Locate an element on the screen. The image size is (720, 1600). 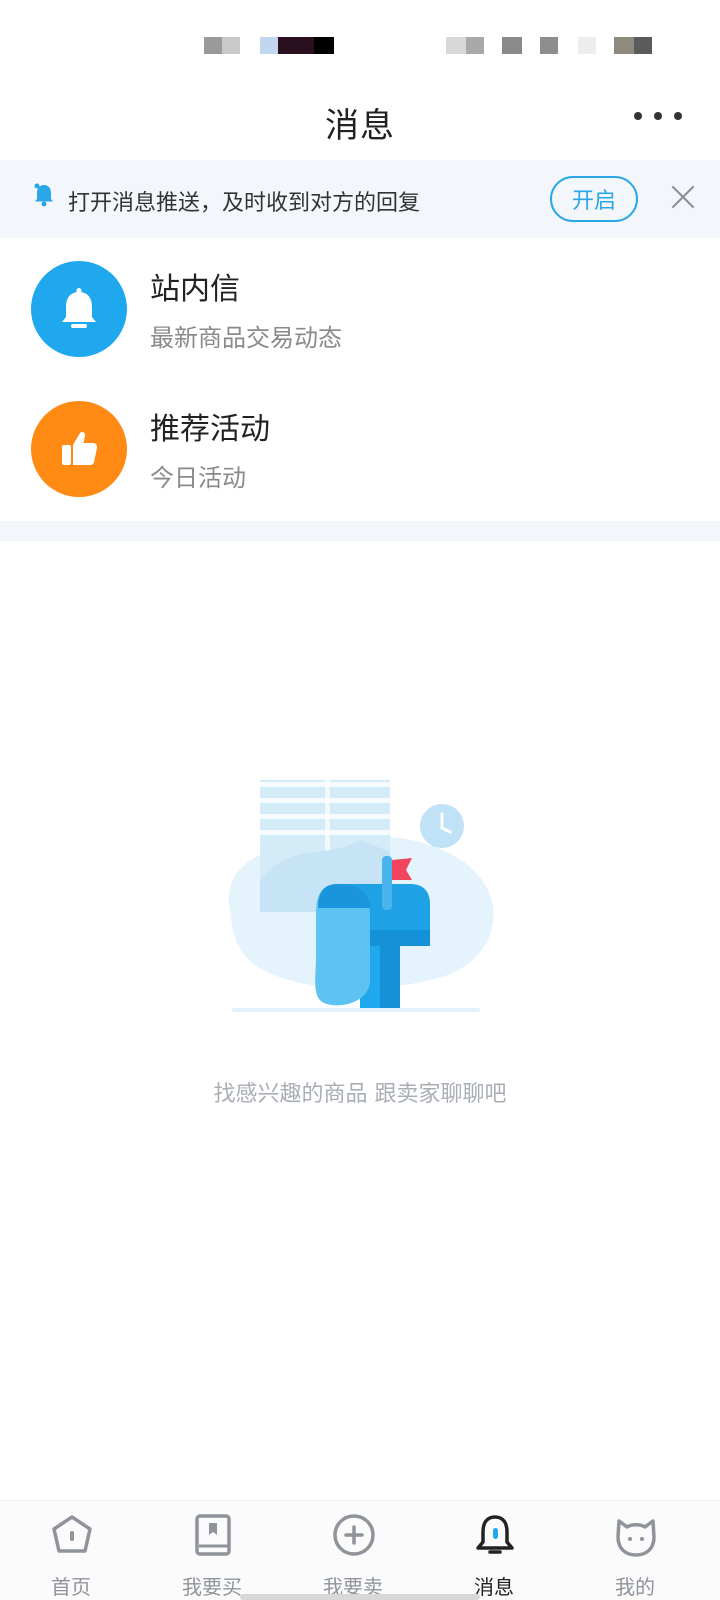
message-title: 站内信 is located at coordinates (195, 289).